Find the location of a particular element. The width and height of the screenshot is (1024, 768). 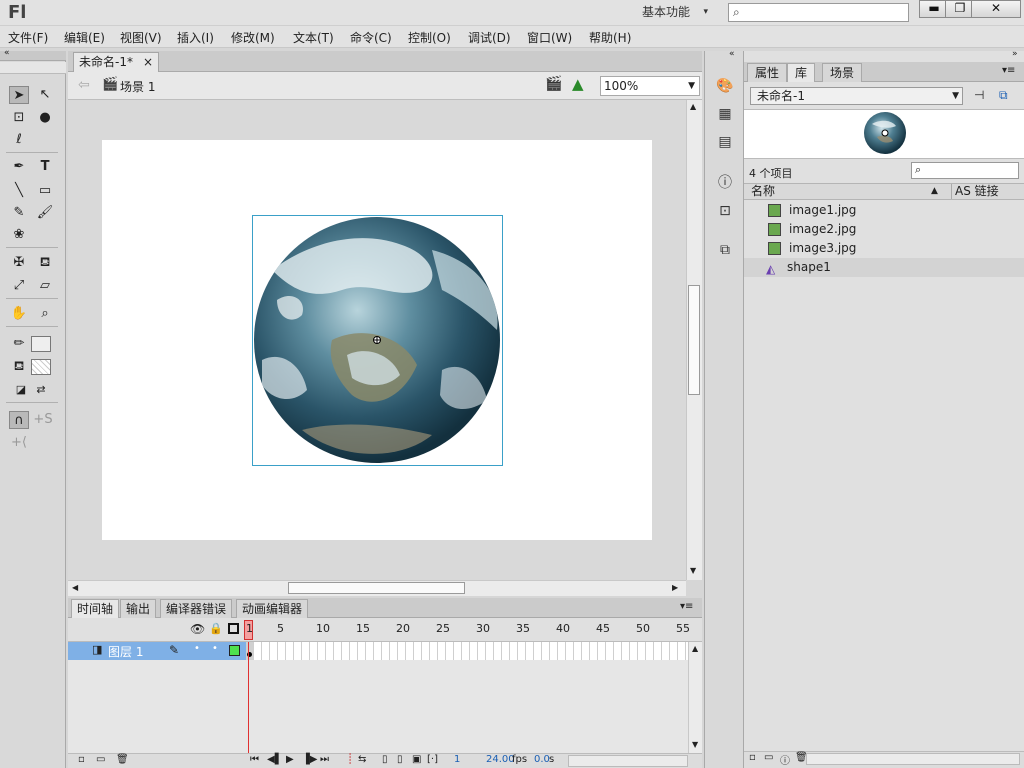

library-item-image2: image2.jpg is located at coordinates (884, 229).